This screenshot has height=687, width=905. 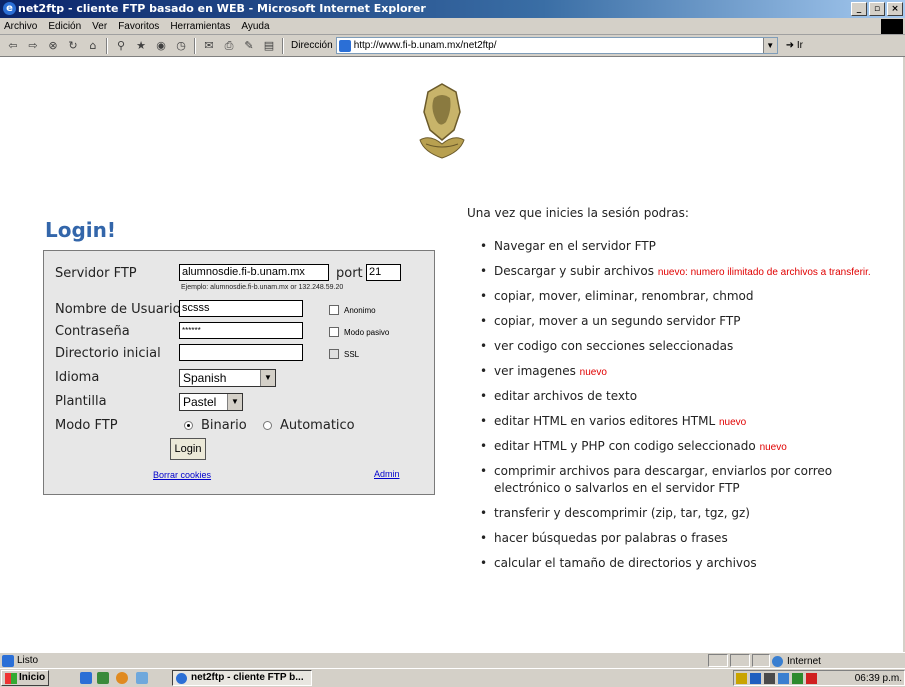 What do you see at coordinates (367, 332) in the screenshot?
I see `passive-mode-label: Modo pasivo` at bounding box center [367, 332].